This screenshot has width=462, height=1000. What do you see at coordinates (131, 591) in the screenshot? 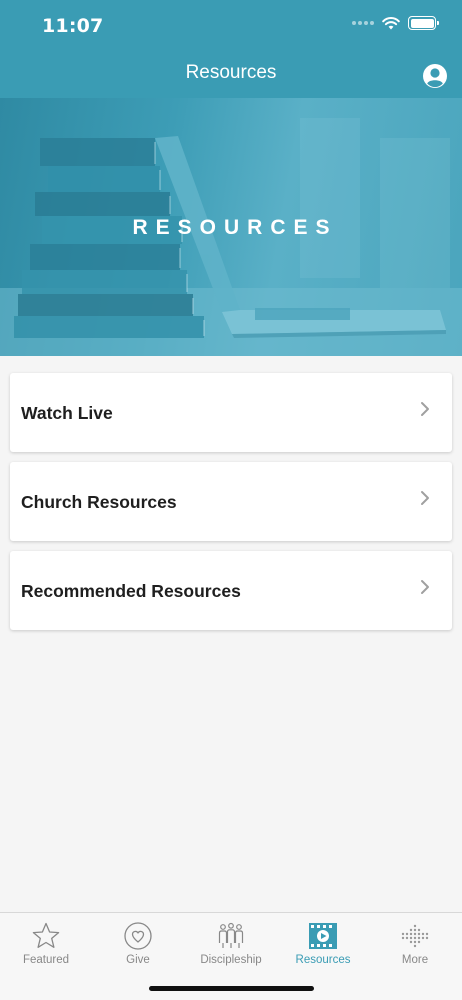
I see `menu-item-label: Recommended Resources` at bounding box center [131, 591].